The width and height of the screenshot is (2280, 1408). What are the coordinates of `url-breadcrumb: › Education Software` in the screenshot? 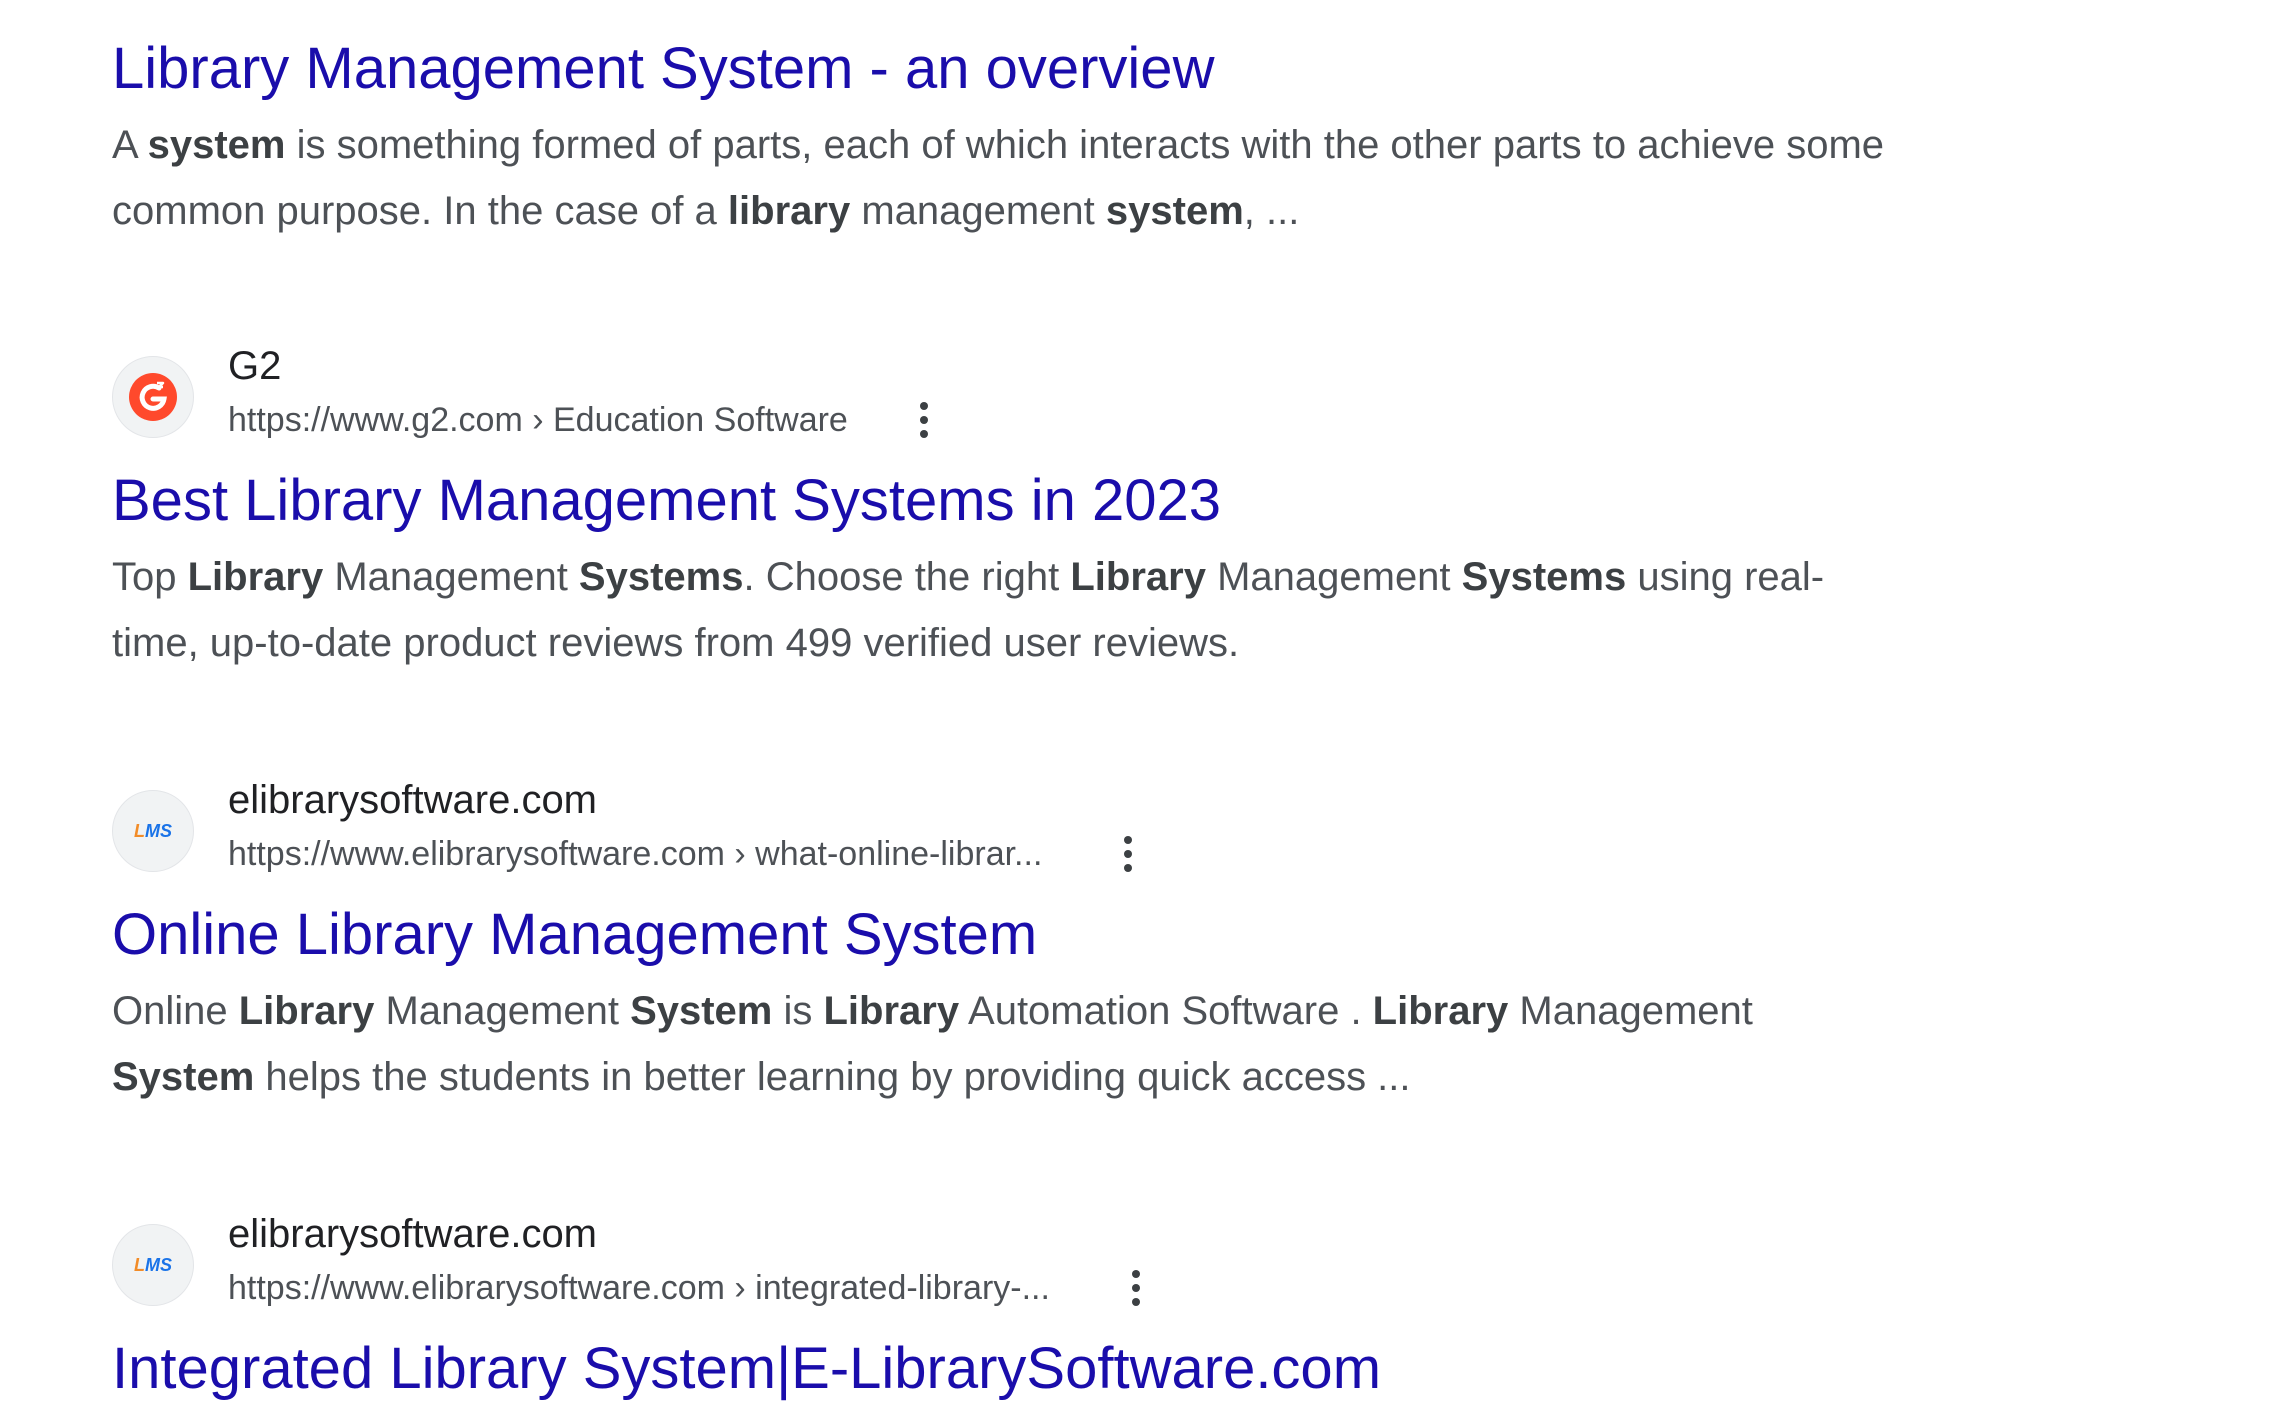 It's located at (685, 420).